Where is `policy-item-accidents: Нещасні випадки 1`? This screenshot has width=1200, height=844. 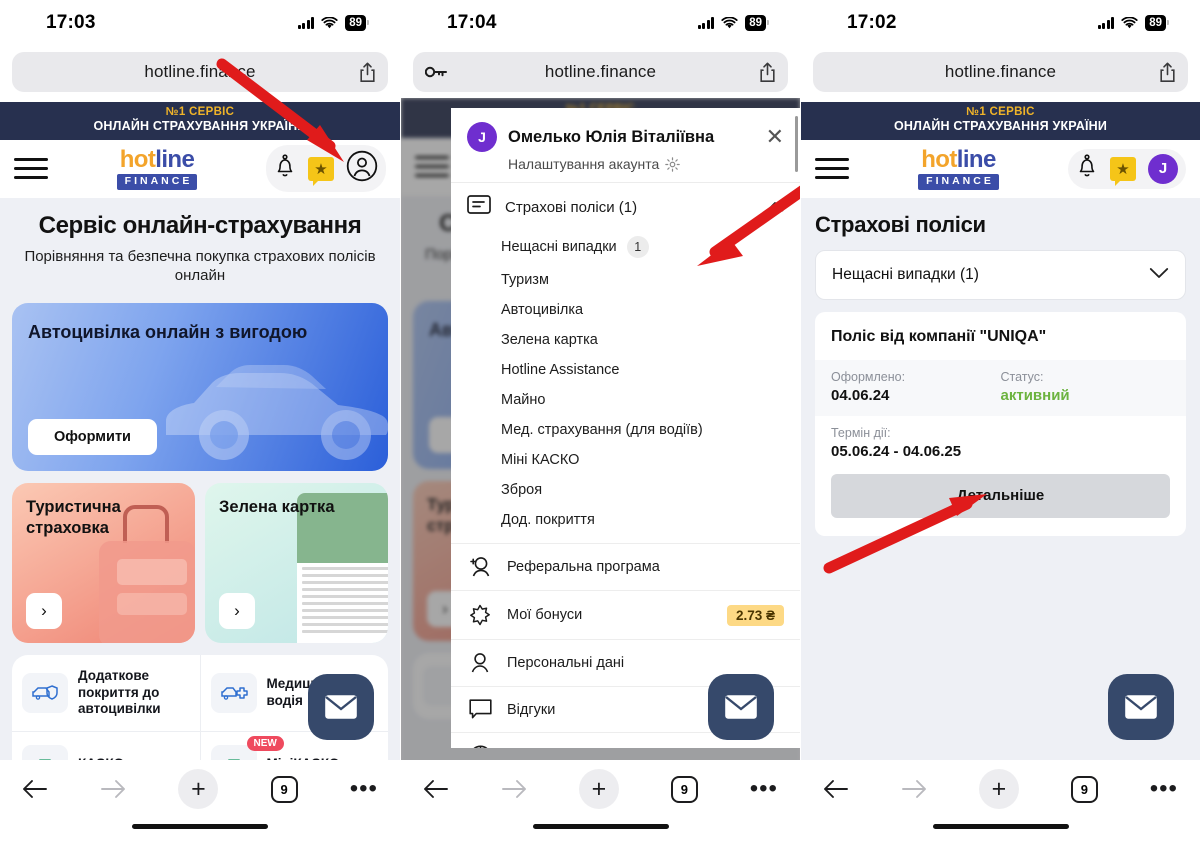
policy-item-accidents: Нещасні випадки 1 is located at coordinates (625, 247).